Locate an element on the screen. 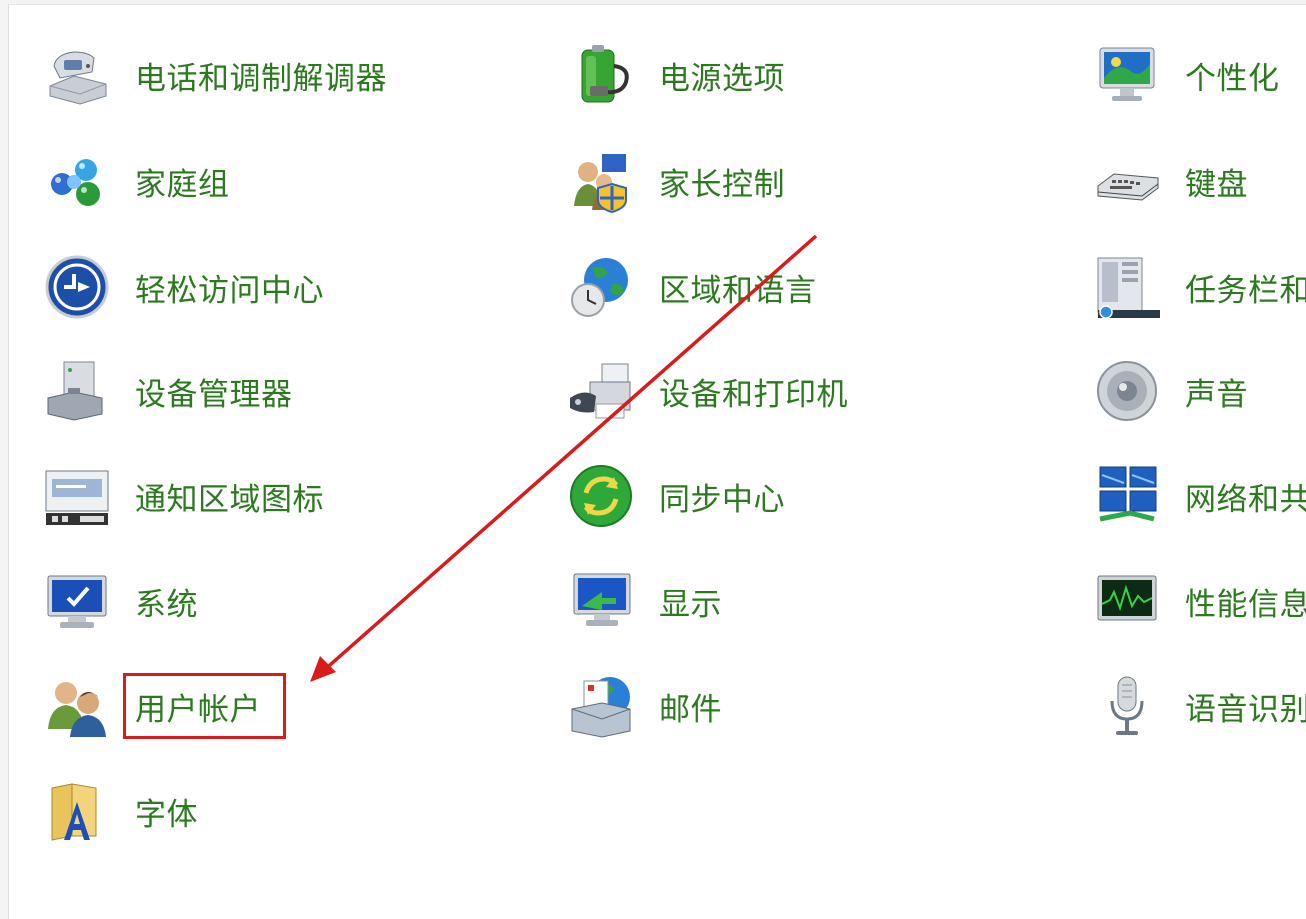  item-label: 系统 is located at coordinates (166, 604).